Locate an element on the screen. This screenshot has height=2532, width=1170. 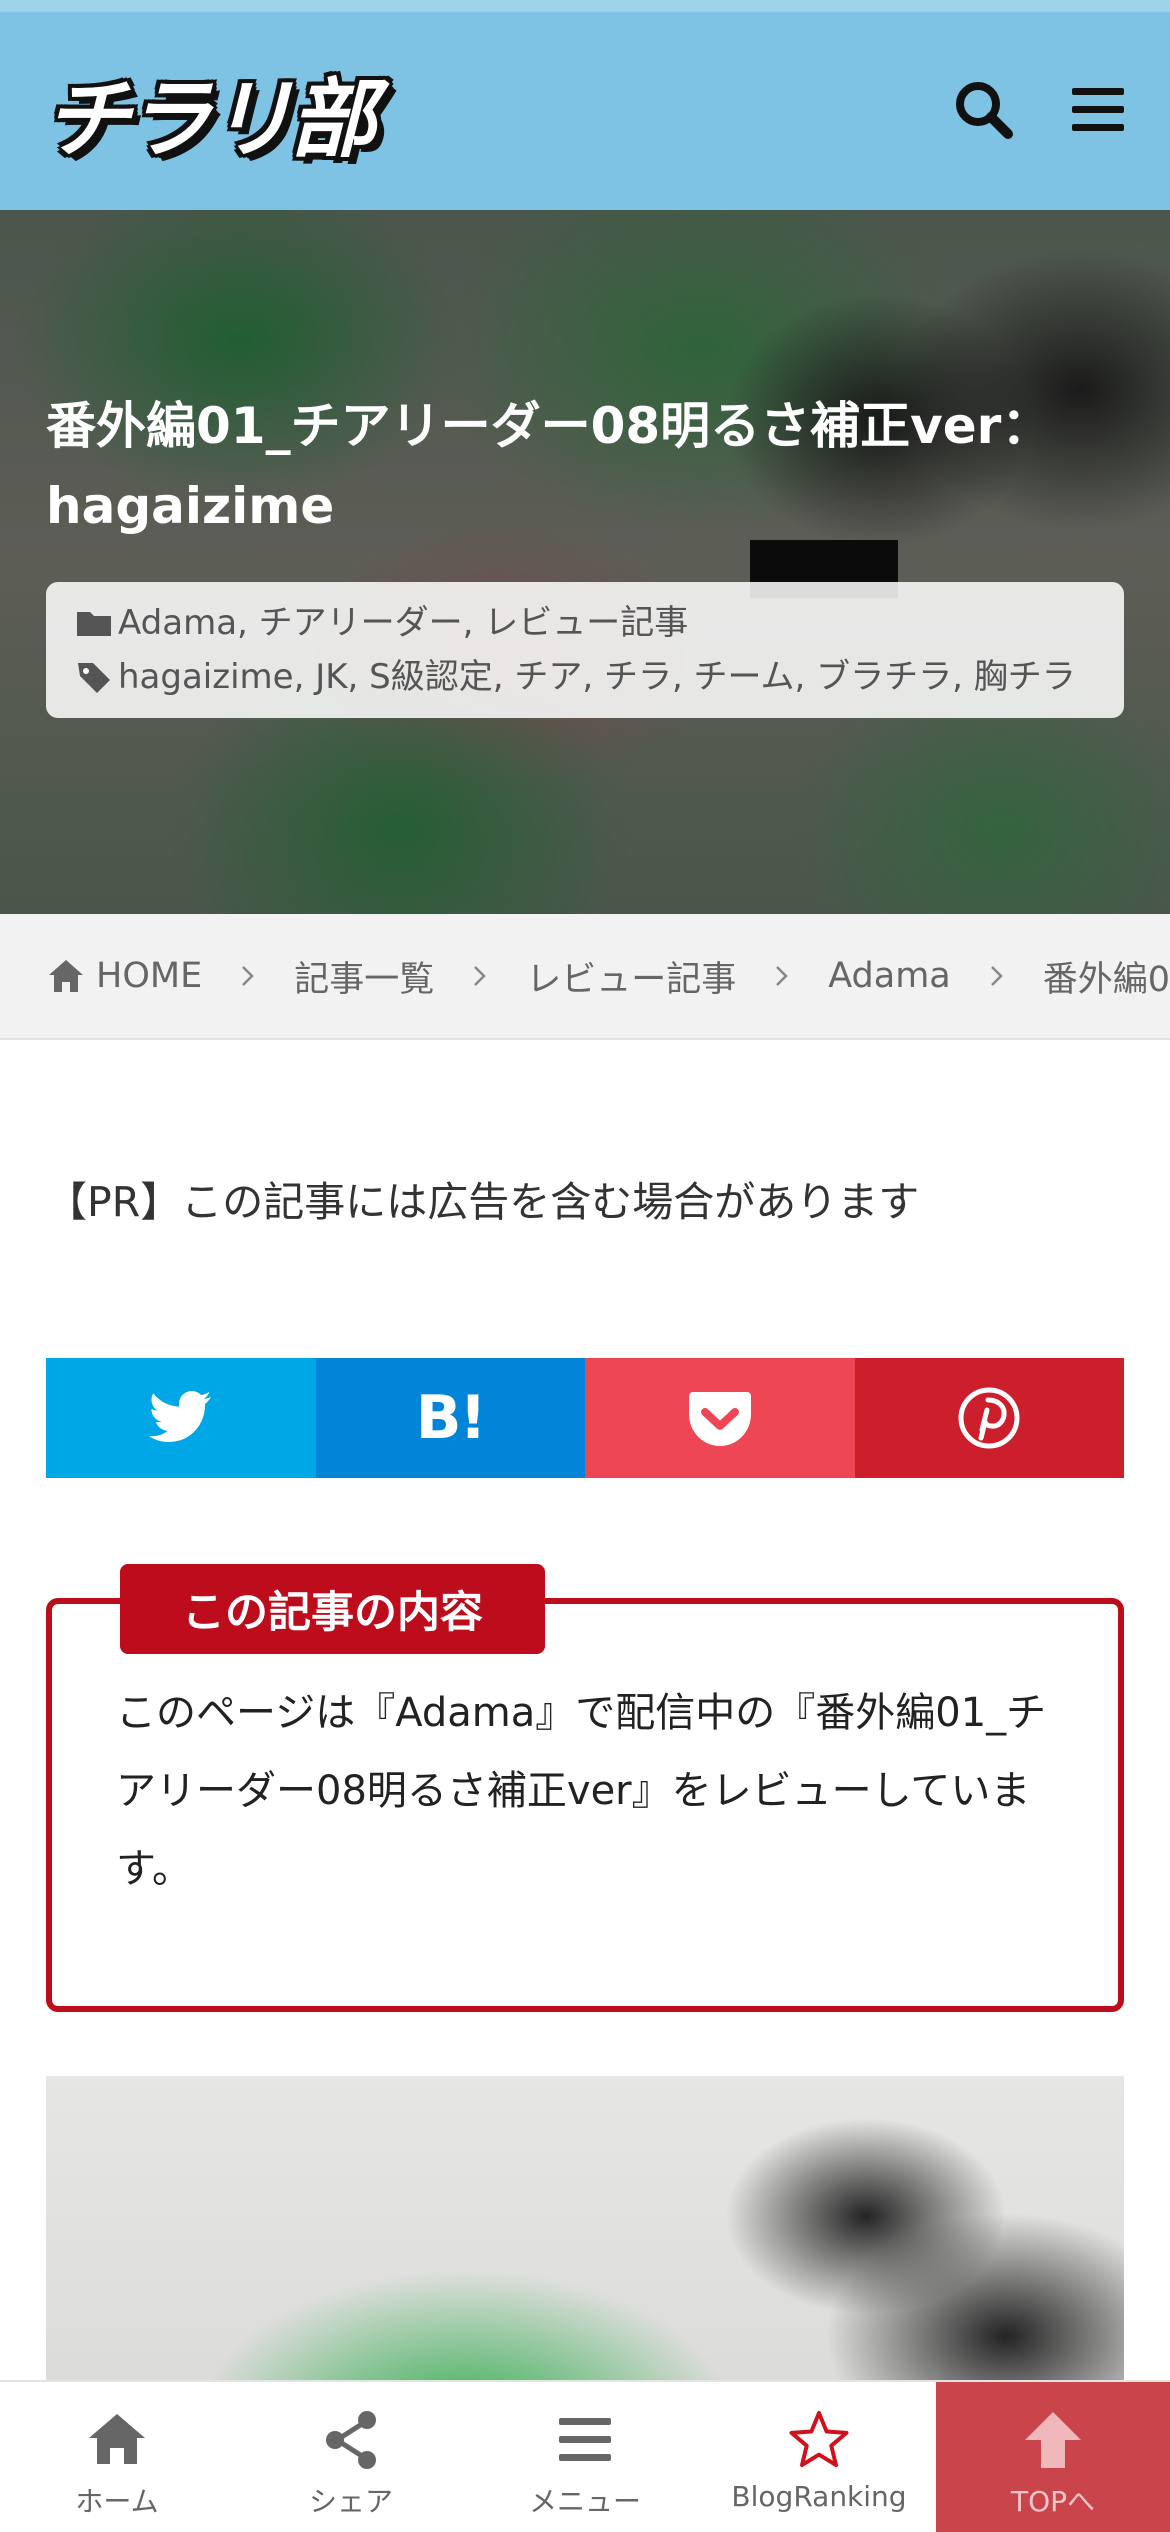
pinterest-share-button is located at coordinates (989, 1418).